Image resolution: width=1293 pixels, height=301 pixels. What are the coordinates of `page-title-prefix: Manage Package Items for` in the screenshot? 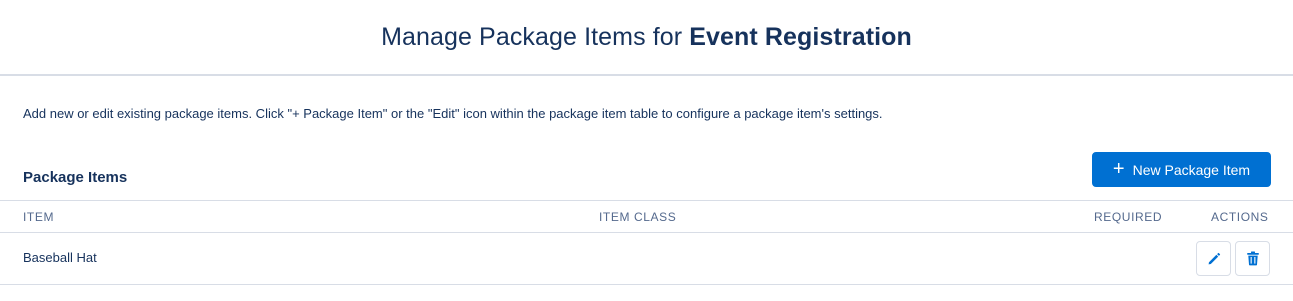 It's located at (532, 36).